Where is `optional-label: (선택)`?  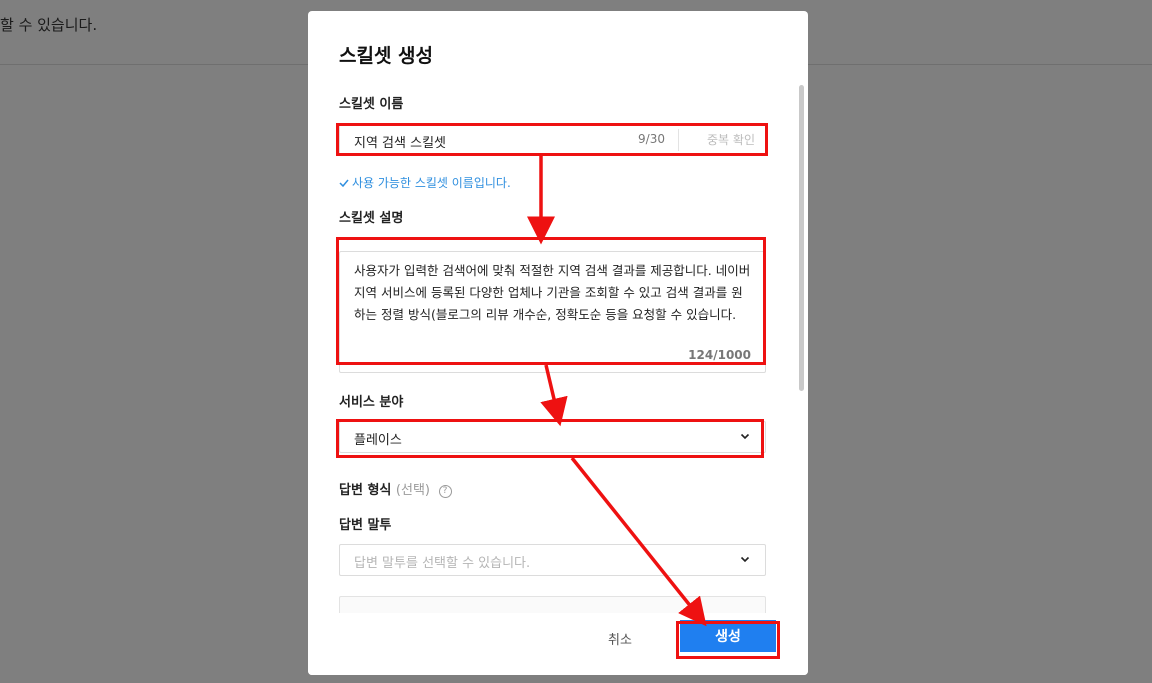 optional-label: (선택) is located at coordinates (412, 490).